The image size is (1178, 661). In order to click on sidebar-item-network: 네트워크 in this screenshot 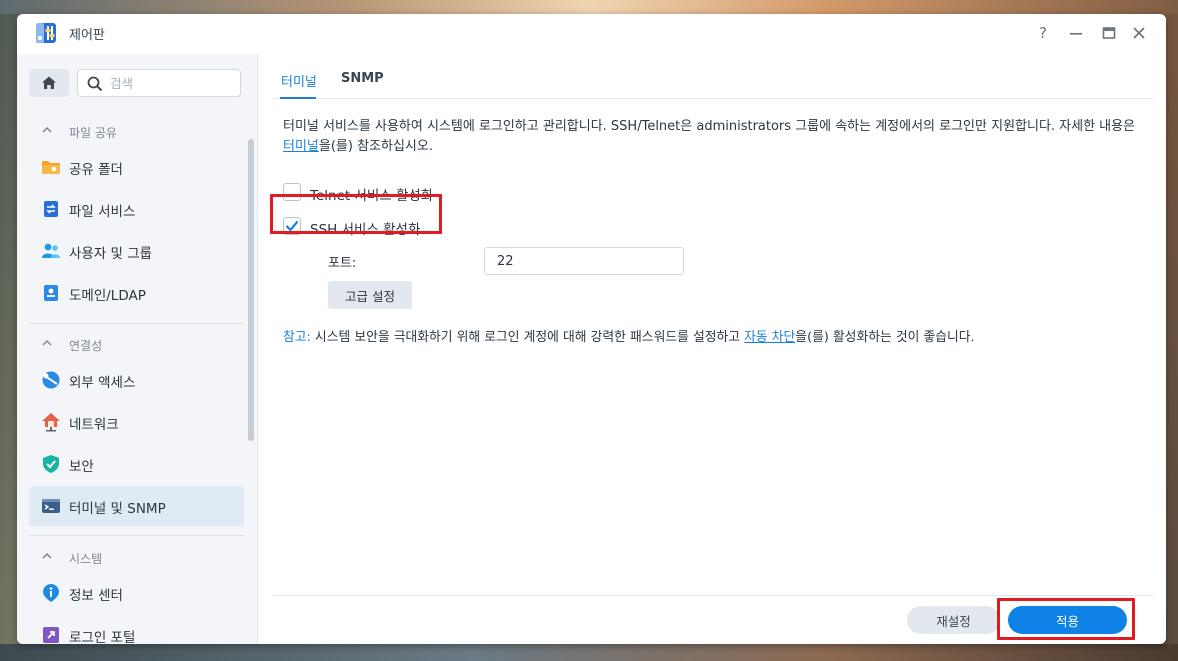, I will do `click(136, 422)`.